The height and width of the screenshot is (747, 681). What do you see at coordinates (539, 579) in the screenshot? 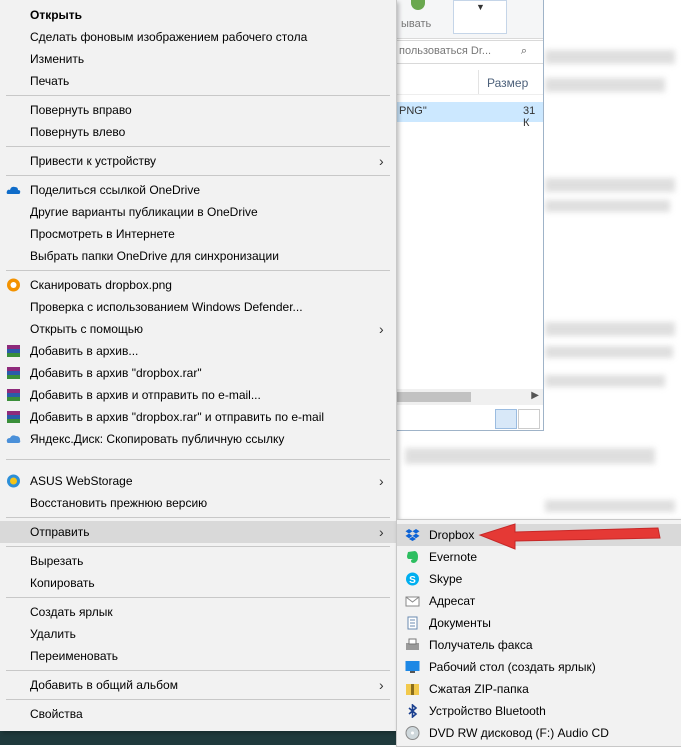
I see `submenu-item-skype: S Skype` at bounding box center [539, 579].